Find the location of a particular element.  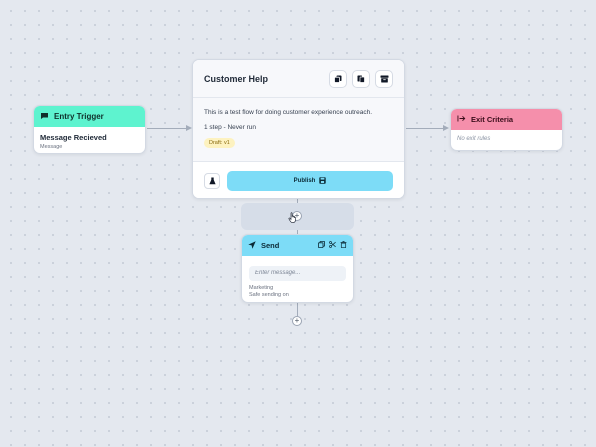

entry-trigger-item-title: Message Recieved is located at coordinates (73, 137).